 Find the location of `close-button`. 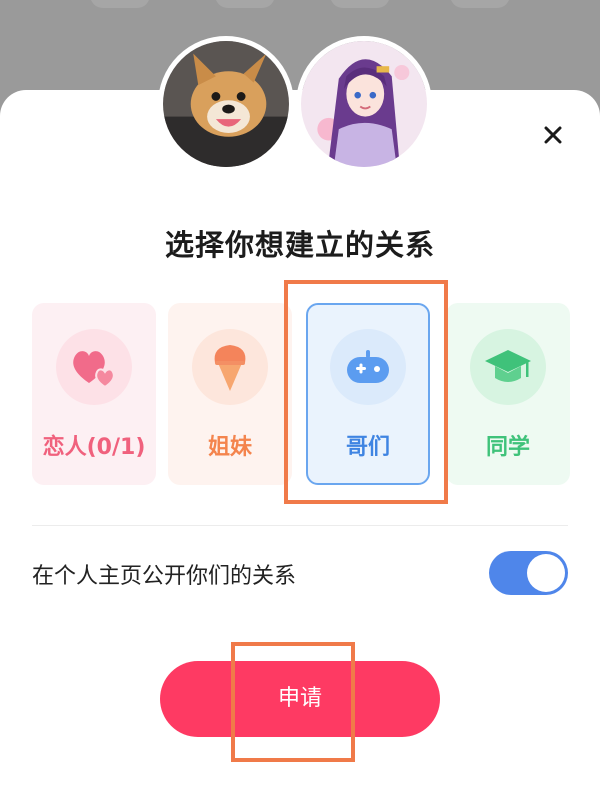

close-button is located at coordinates (553, 135).